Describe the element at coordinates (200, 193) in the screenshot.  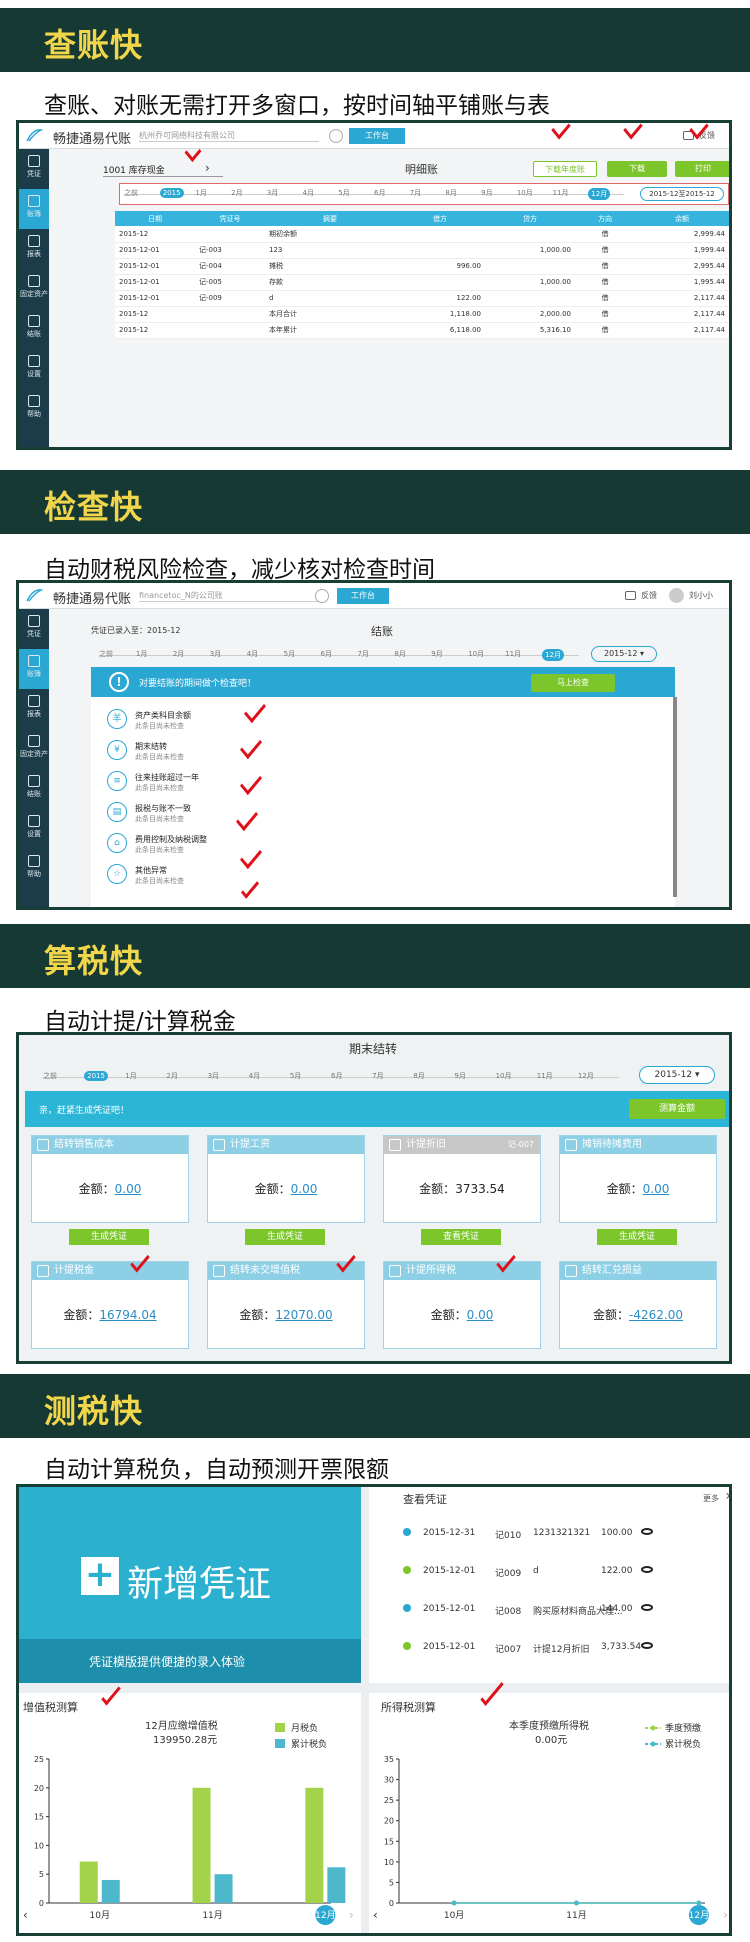
I see `timeline-item: 1月` at that location.